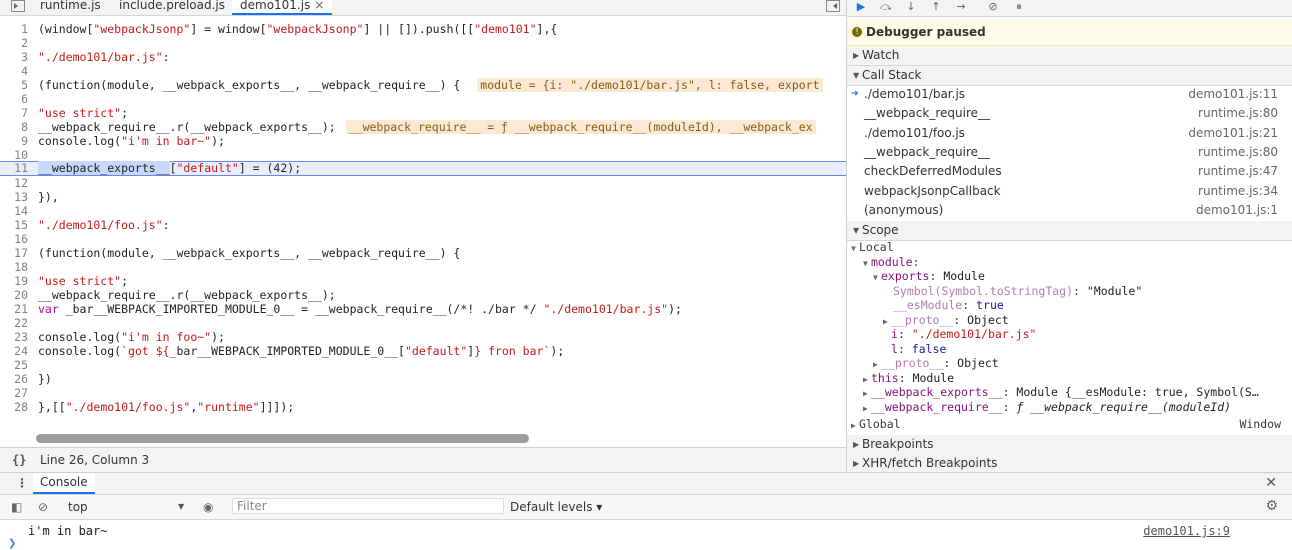  What do you see at coordinates (14, 351) in the screenshot?
I see `line-number: 24` at bounding box center [14, 351].